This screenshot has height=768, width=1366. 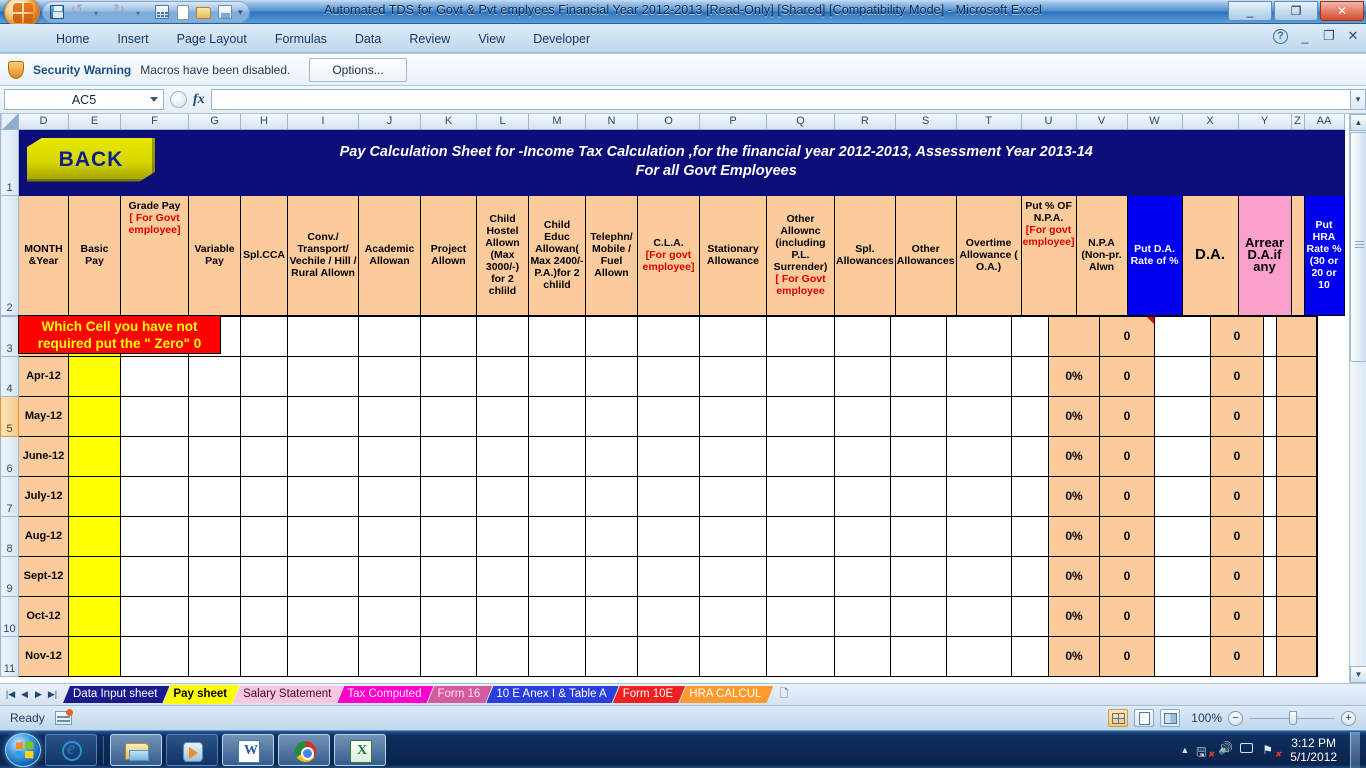 What do you see at coordinates (1101, 255) in the screenshot?
I see `header-cell-npa: N.P.A (Non-pr. Alwn` at bounding box center [1101, 255].